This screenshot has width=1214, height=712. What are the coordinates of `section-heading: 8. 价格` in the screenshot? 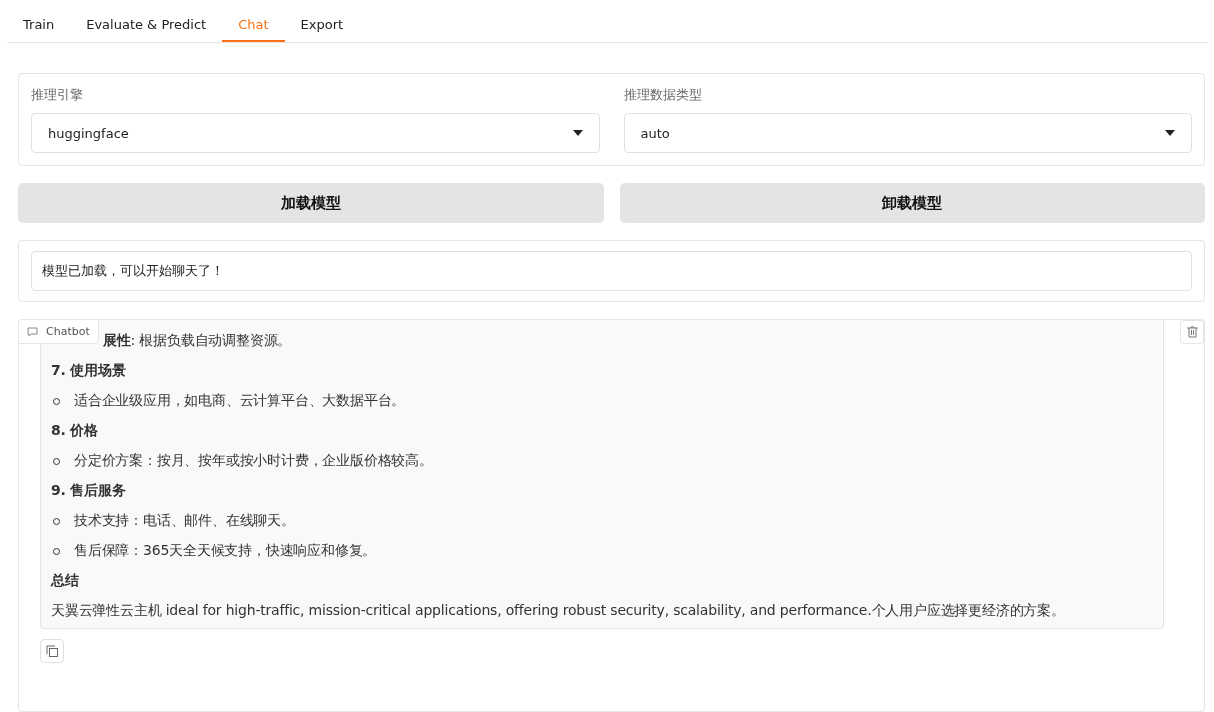 It's located at (75, 431).